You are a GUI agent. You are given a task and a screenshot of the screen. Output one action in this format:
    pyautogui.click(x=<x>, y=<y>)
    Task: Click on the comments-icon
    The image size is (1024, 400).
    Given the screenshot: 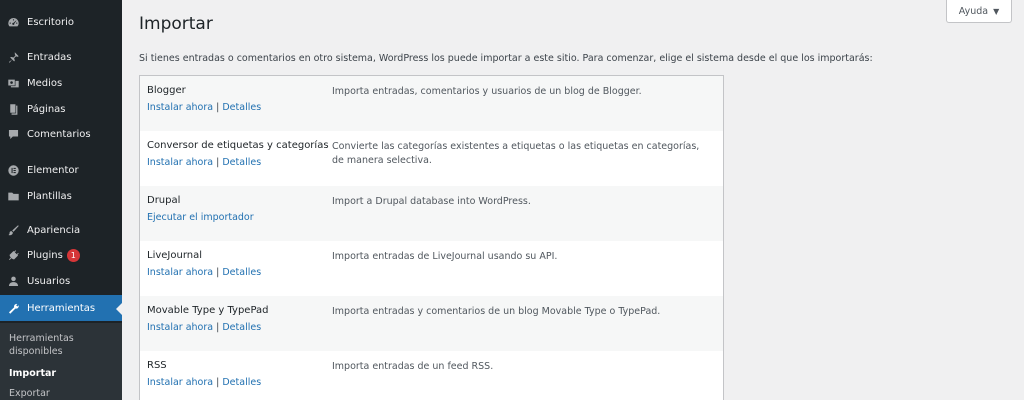 What is the action you would take?
    pyautogui.click(x=13, y=134)
    